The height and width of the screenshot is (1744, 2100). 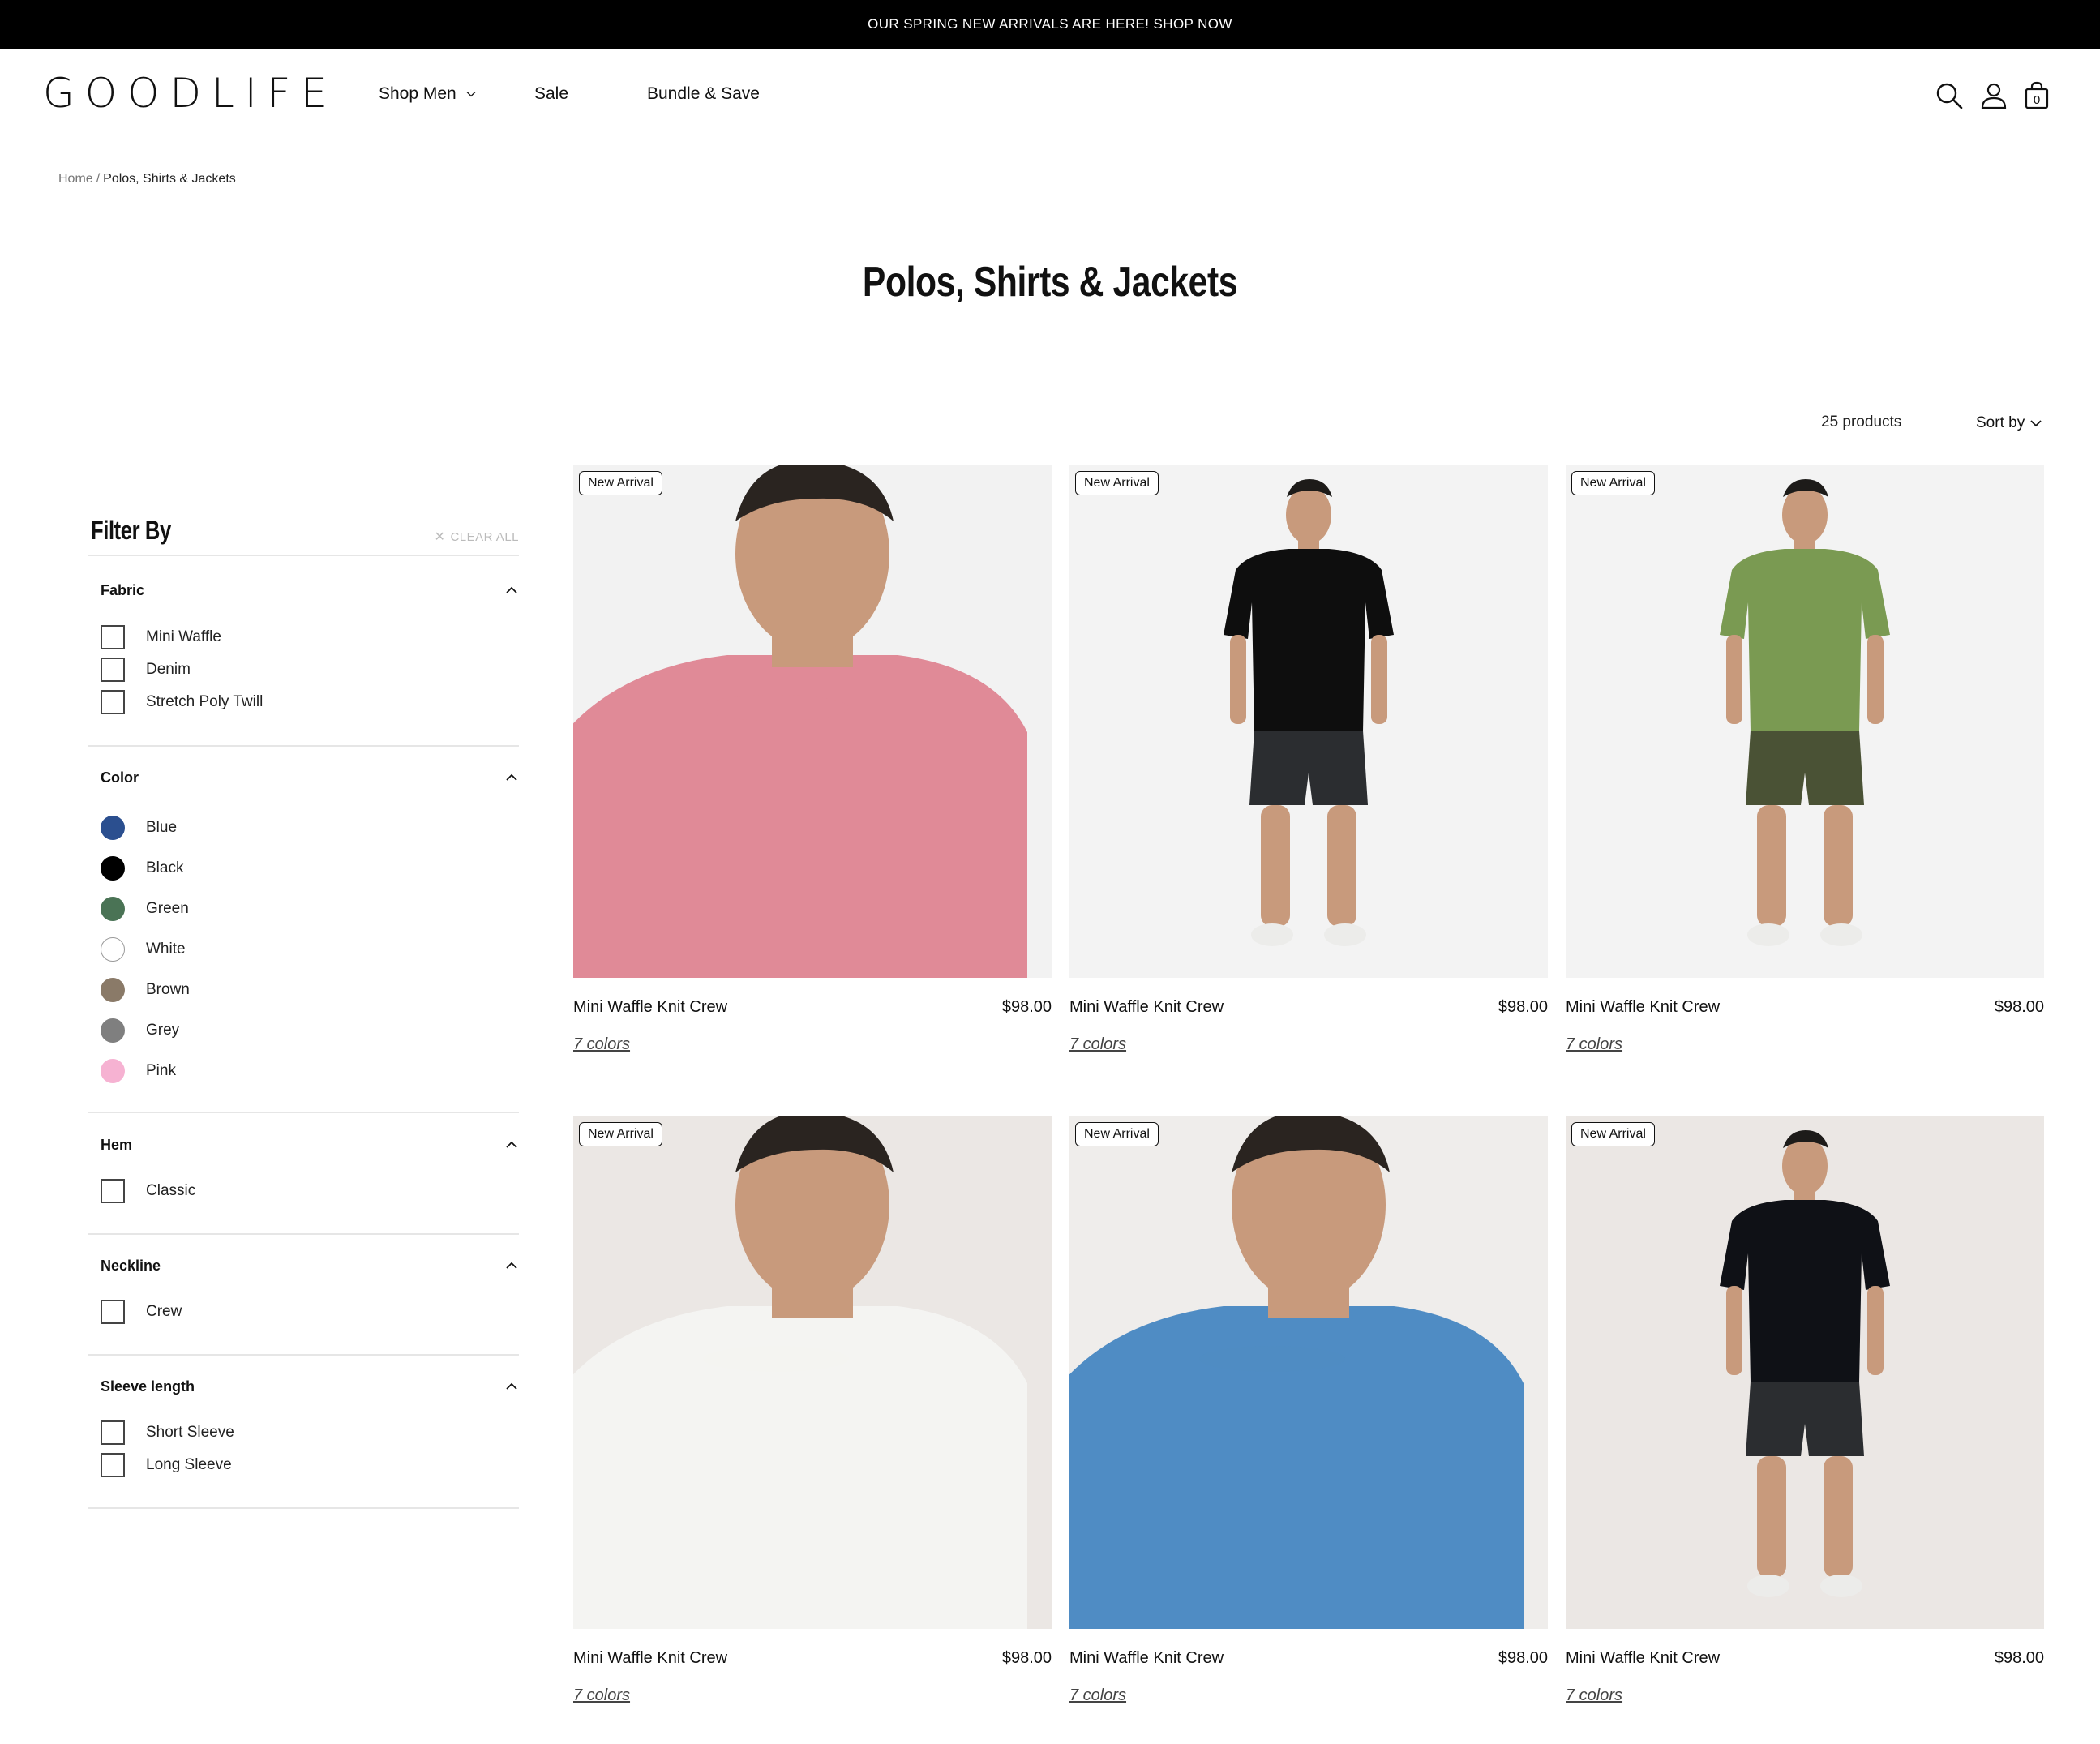 I want to click on option-label: Black, so click(x=165, y=867).